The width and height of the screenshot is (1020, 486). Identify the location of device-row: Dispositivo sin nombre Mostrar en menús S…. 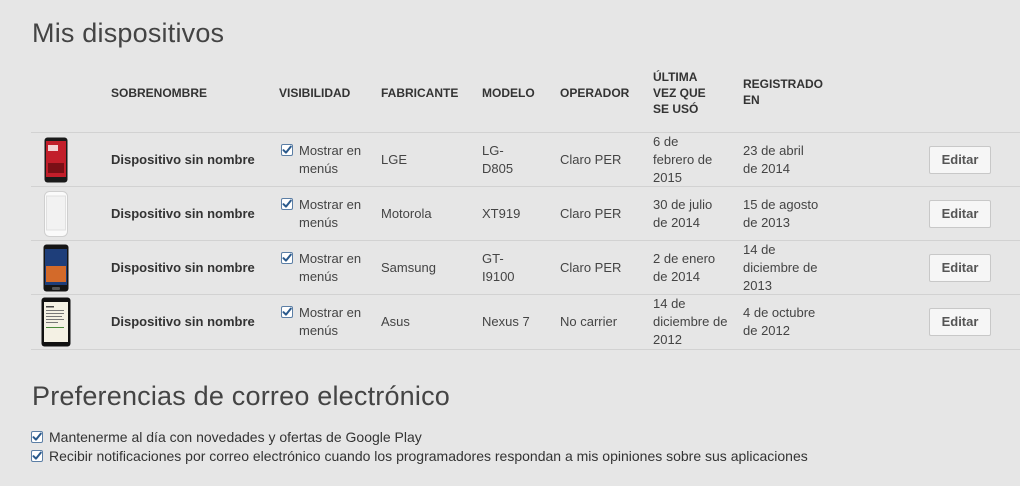
(525, 268).